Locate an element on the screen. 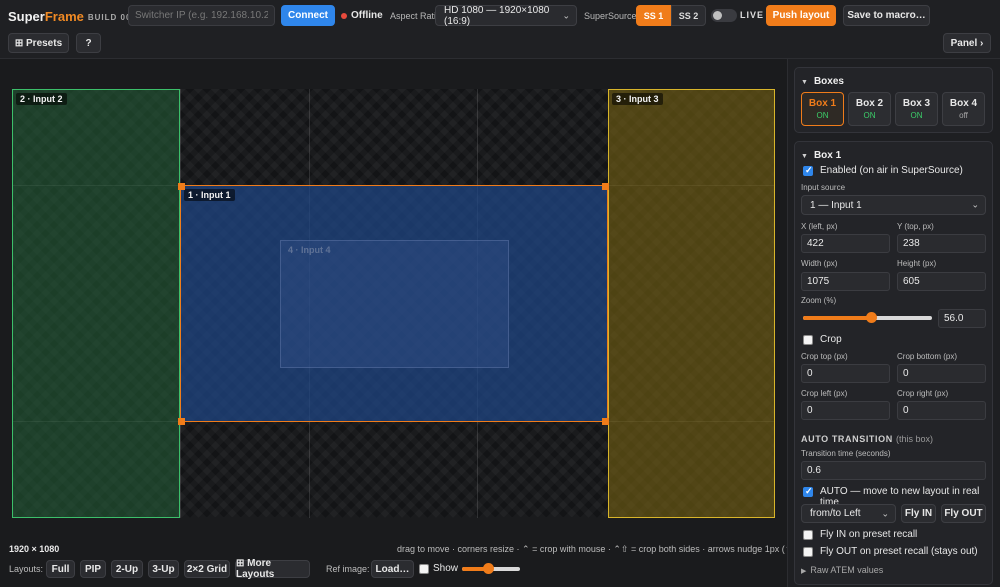  aspect-ratio-select: HD 1080 — 1920×1080 (16:9) ⌄ is located at coordinates (506, 15).